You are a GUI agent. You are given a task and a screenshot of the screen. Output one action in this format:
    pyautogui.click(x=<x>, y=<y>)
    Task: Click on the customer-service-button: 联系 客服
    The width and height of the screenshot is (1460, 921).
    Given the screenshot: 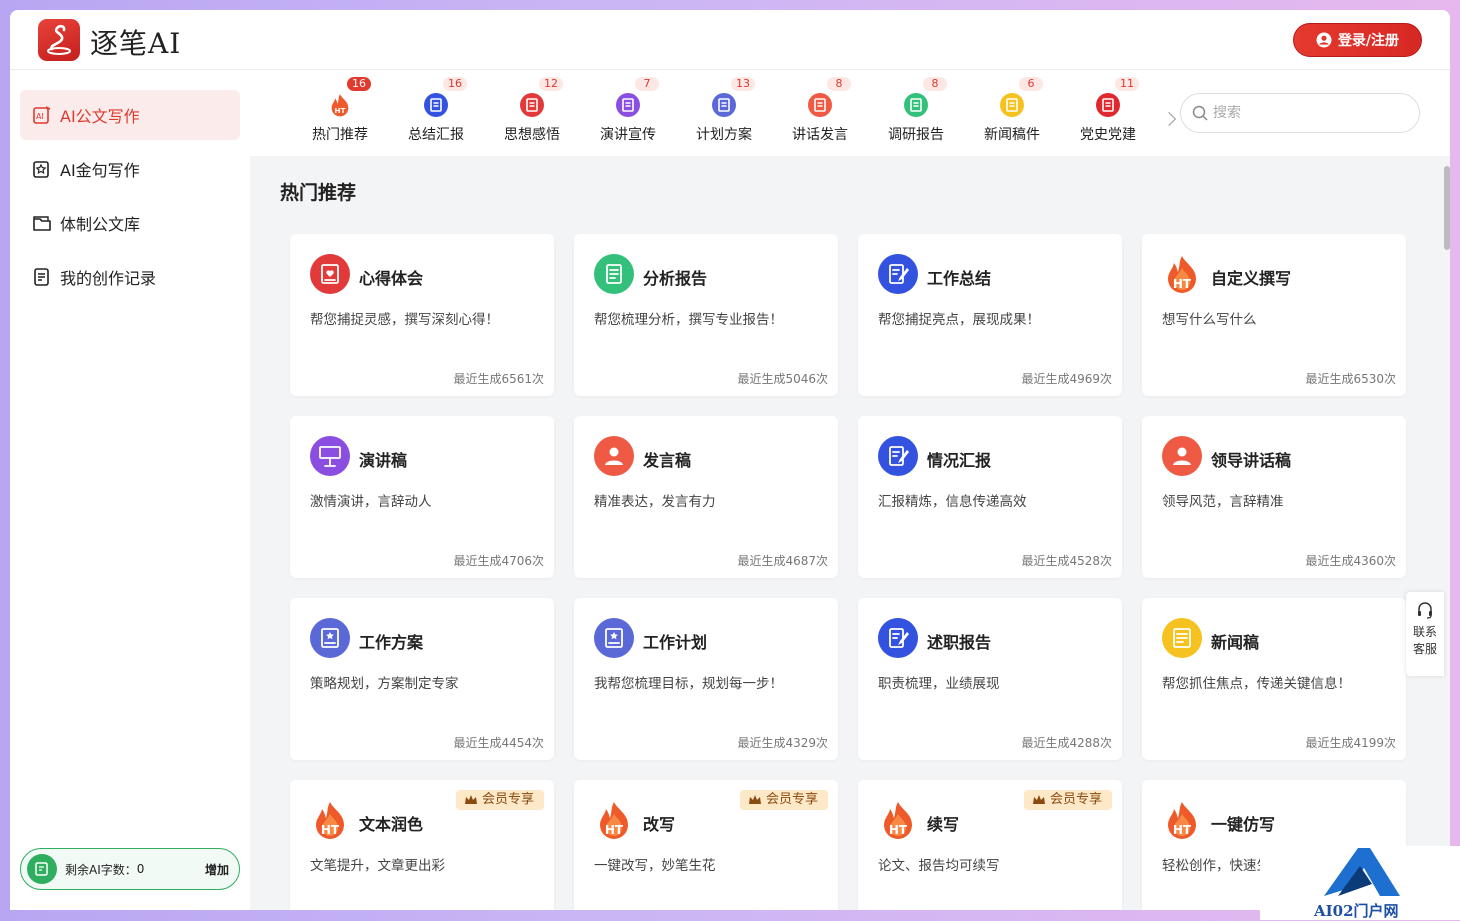 What is the action you would take?
    pyautogui.click(x=1425, y=634)
    